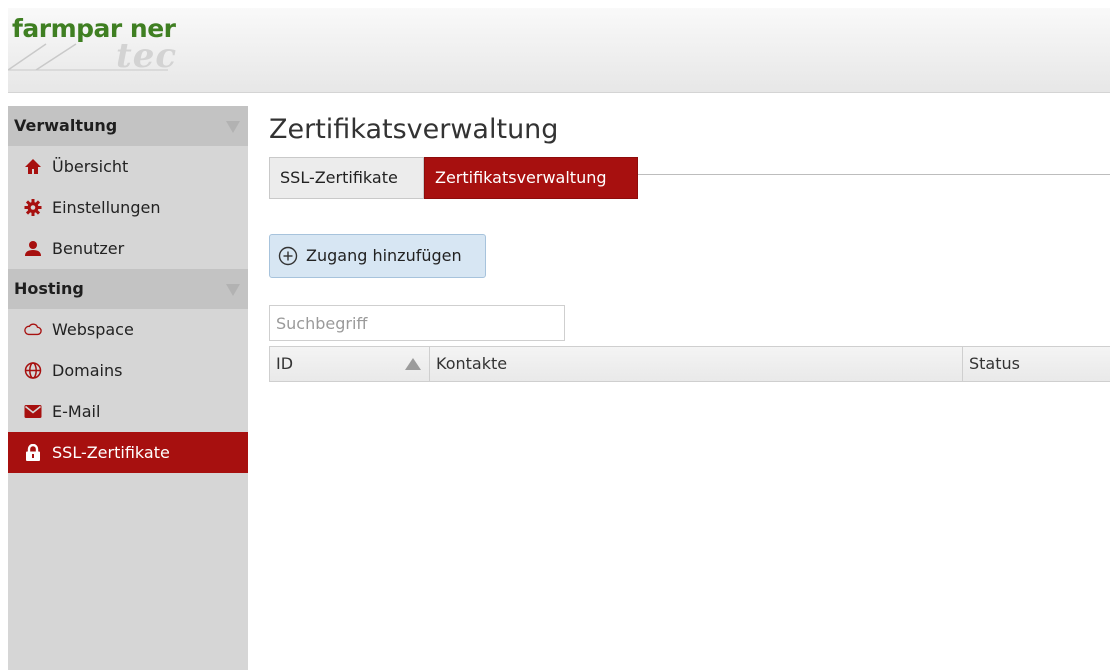 This screenshot has width=1110, height=670. I want to click on cloud-icon, so click(33, 329).